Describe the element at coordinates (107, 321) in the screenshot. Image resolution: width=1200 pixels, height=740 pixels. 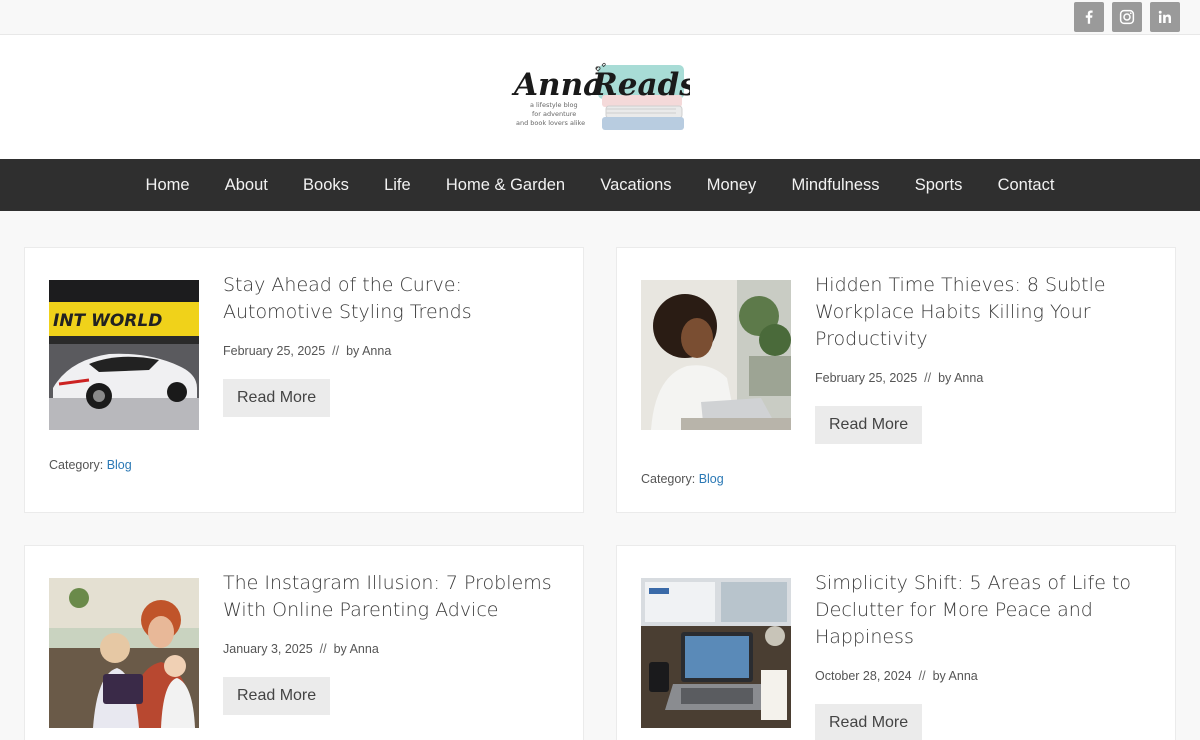
I see `svg-text: INT WORLD` at that location.